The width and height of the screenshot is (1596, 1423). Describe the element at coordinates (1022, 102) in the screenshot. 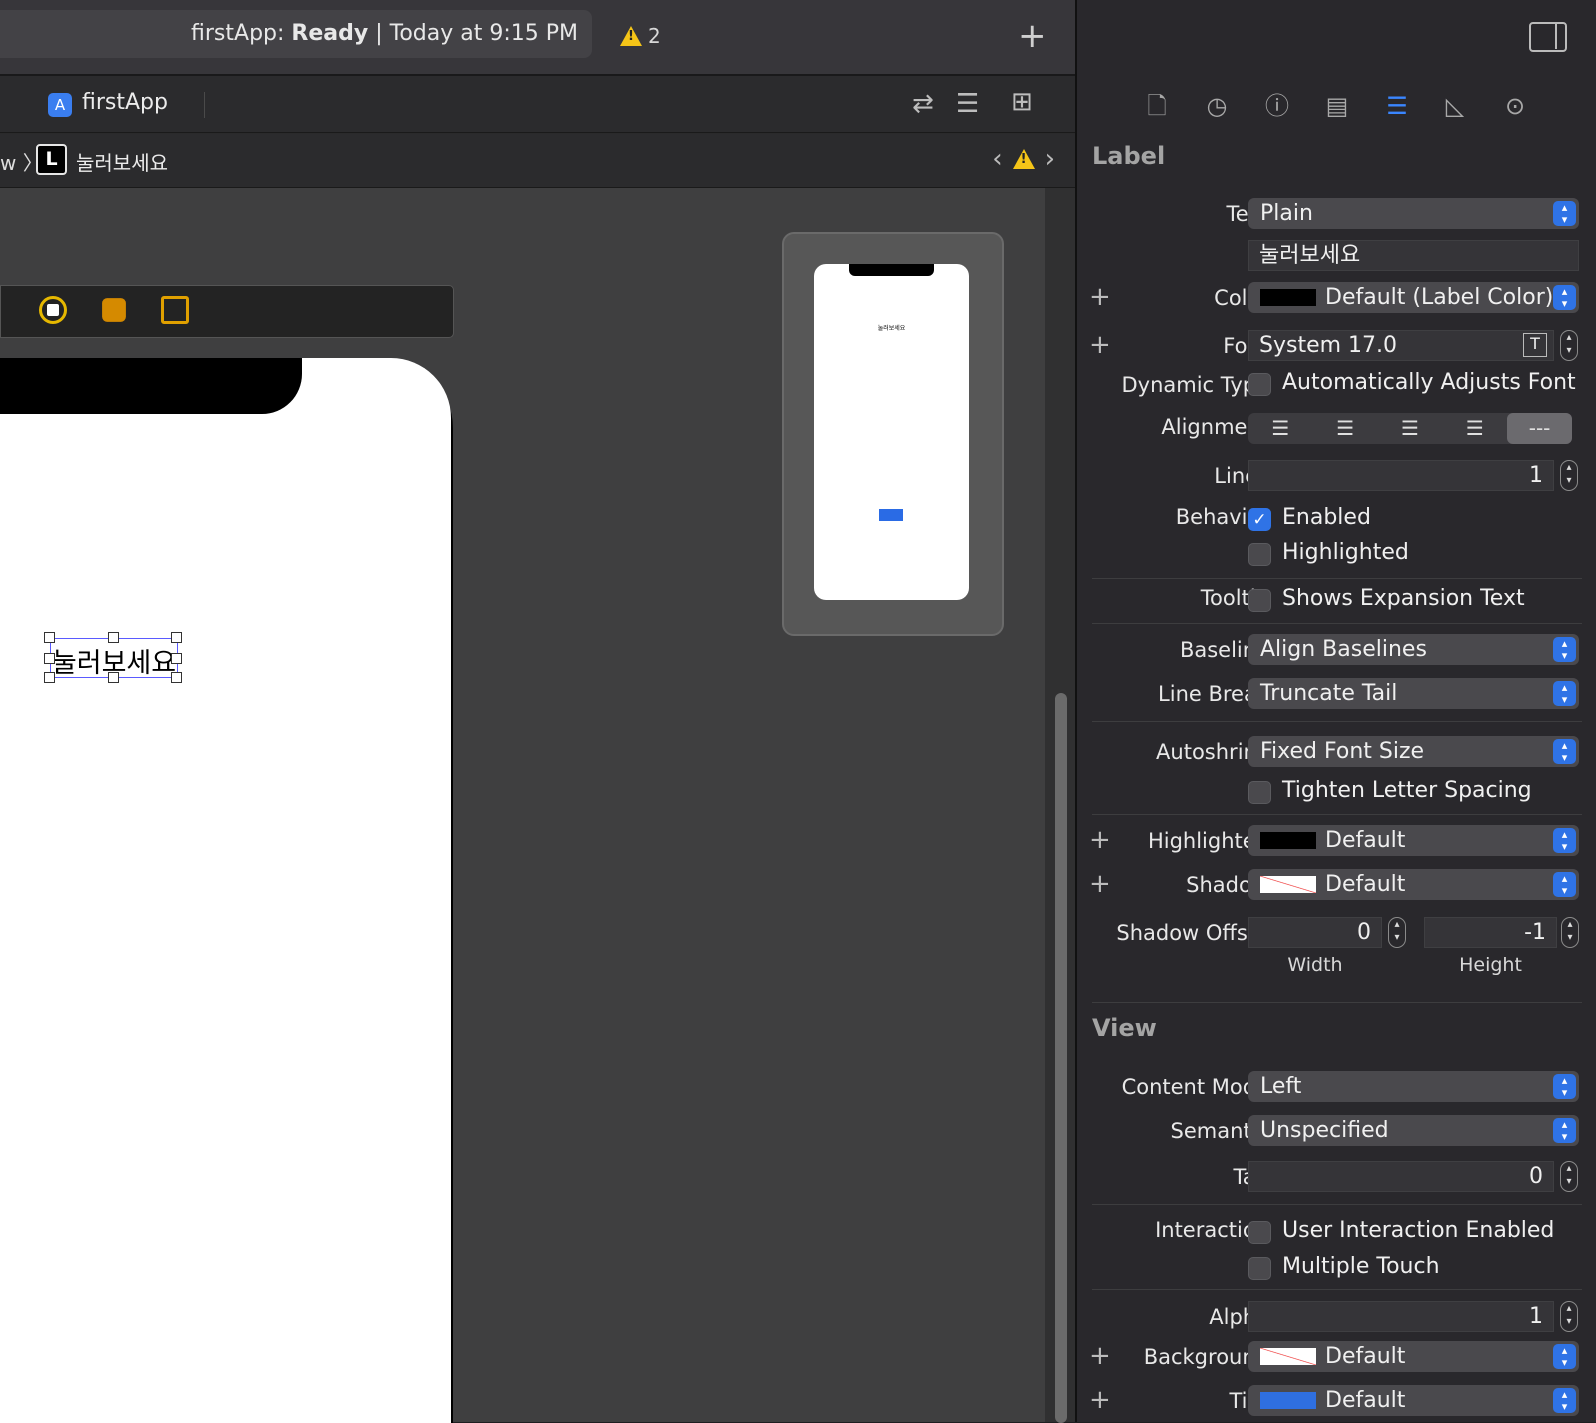

I see `add-editor-icon: ⊞` at that location.